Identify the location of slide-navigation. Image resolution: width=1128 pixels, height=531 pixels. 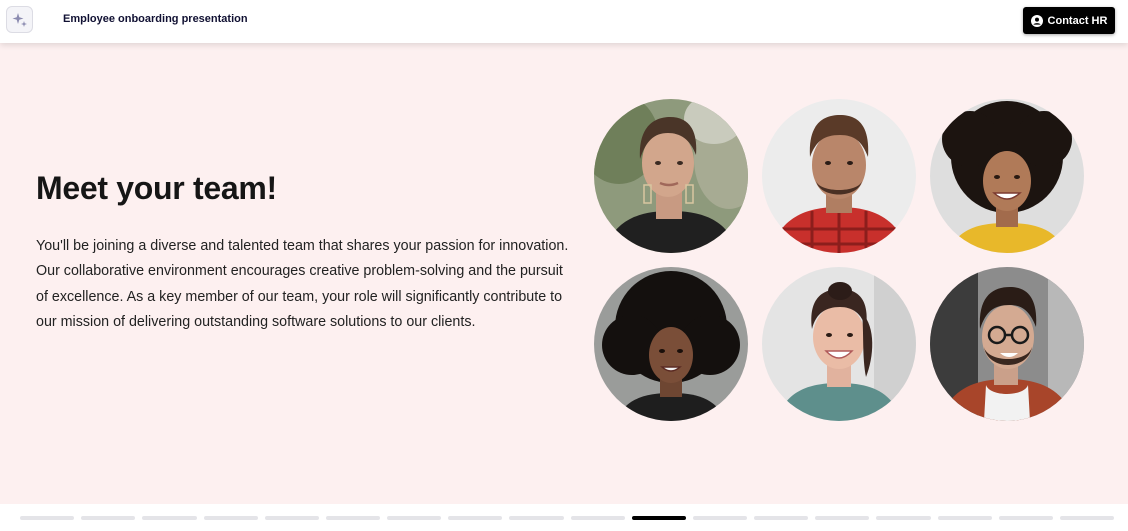
(564, 517).